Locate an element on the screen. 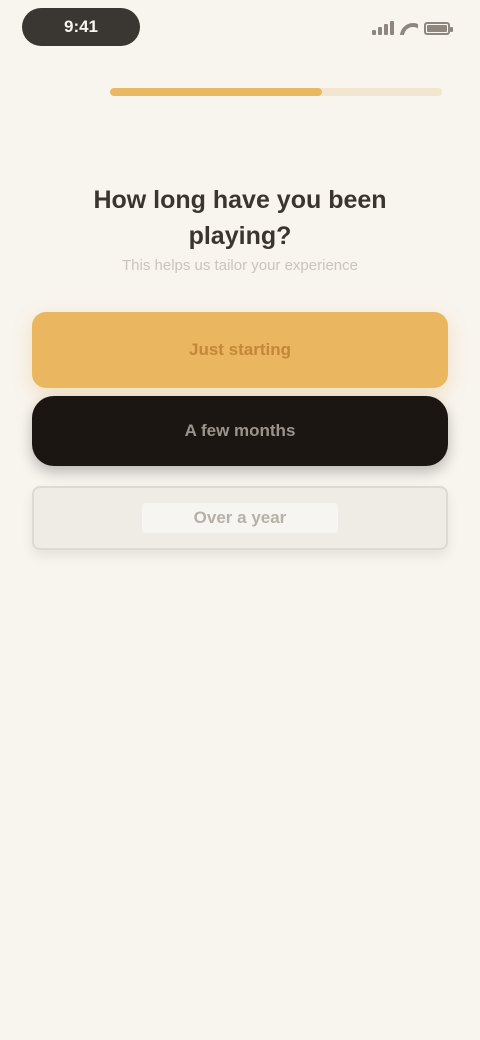  option-just-starting-button: Just starting is located at coordinates (240, 350).